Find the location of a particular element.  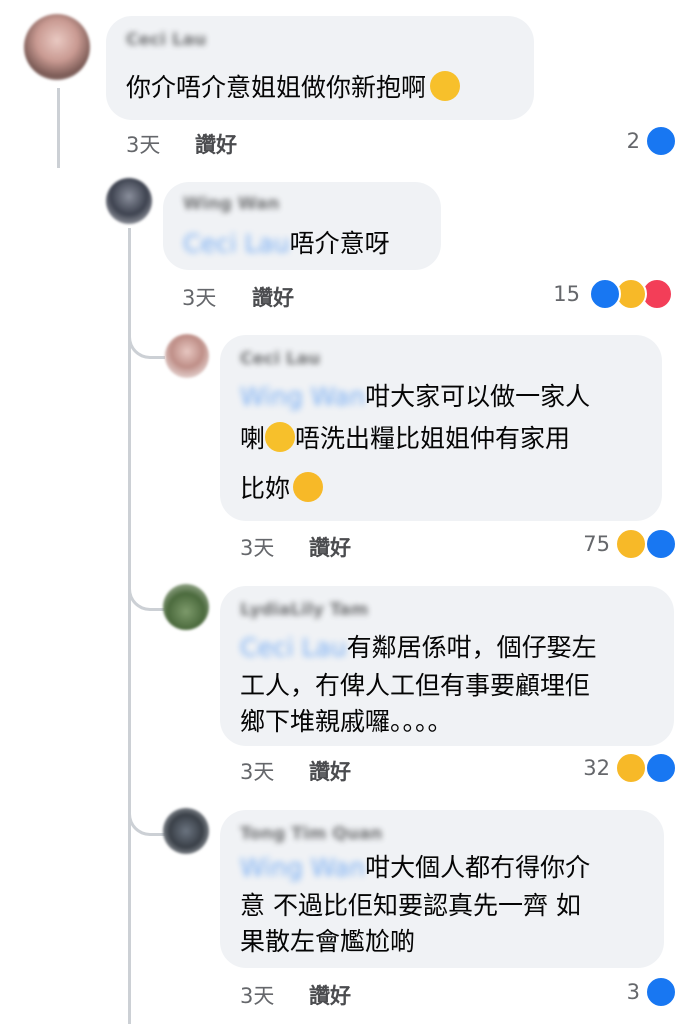

comment-text-line: 比妳 is located at coordinates (265, 488).